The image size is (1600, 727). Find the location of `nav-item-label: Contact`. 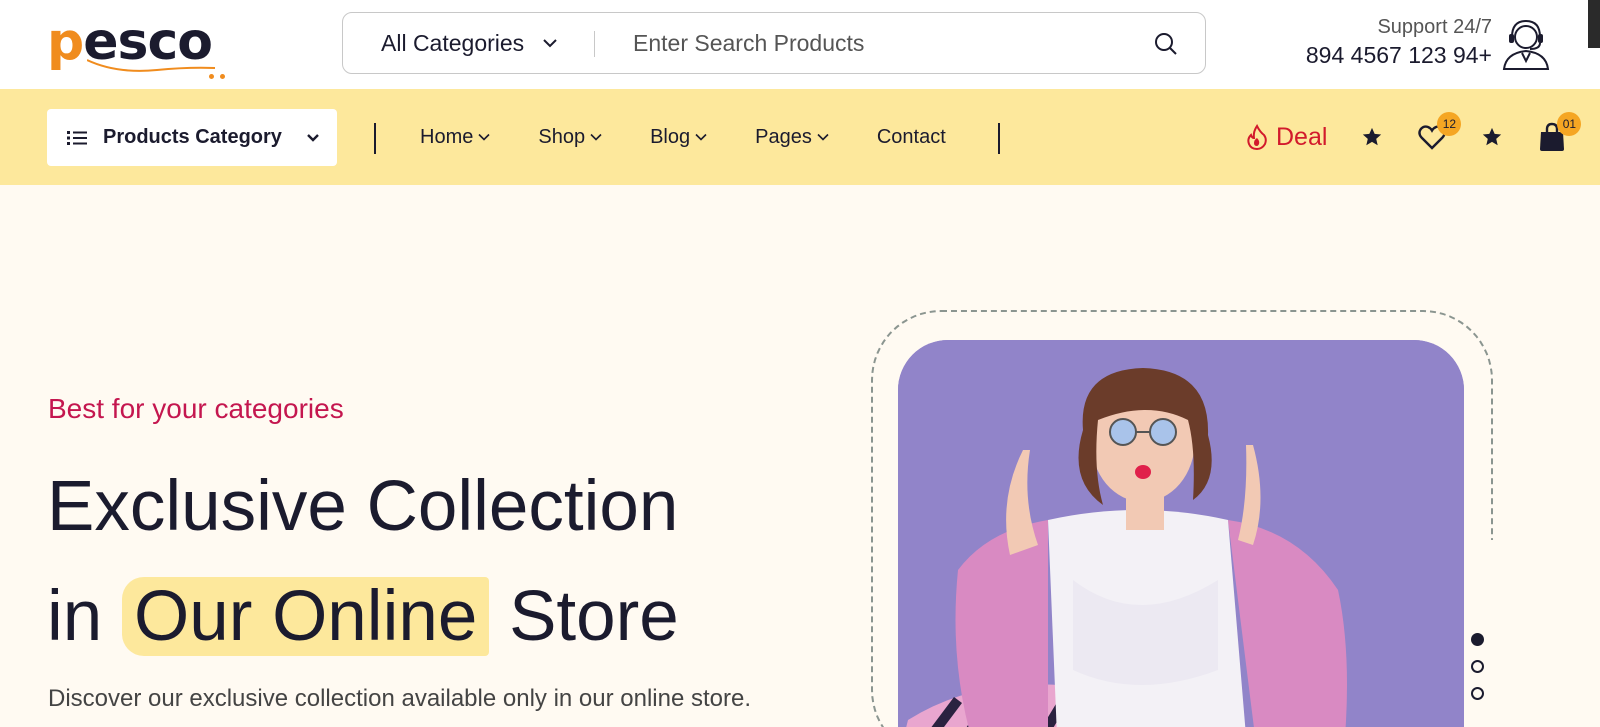

nav-item-label: Contact is located at coordinates (911, 136).